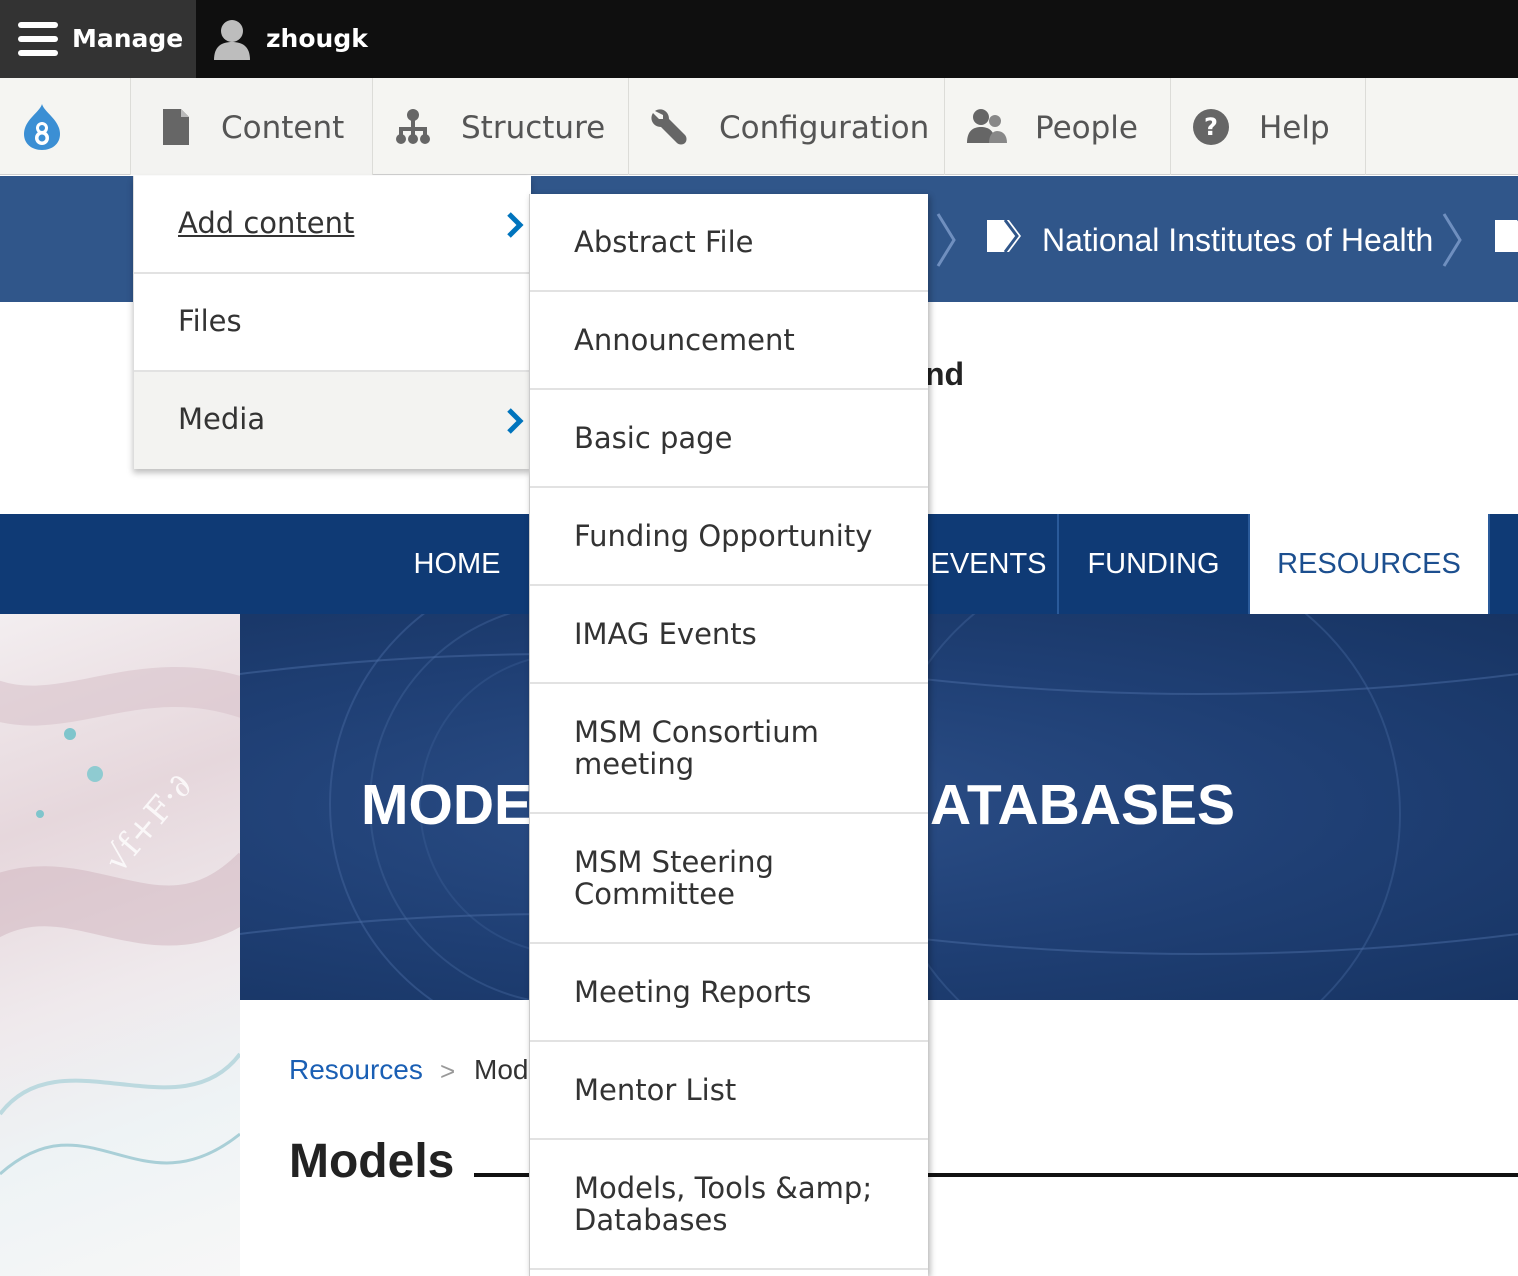 The image size is (1518, 1276). I want to click on hero-side-image: √f+F·∂, so click(120, 945).